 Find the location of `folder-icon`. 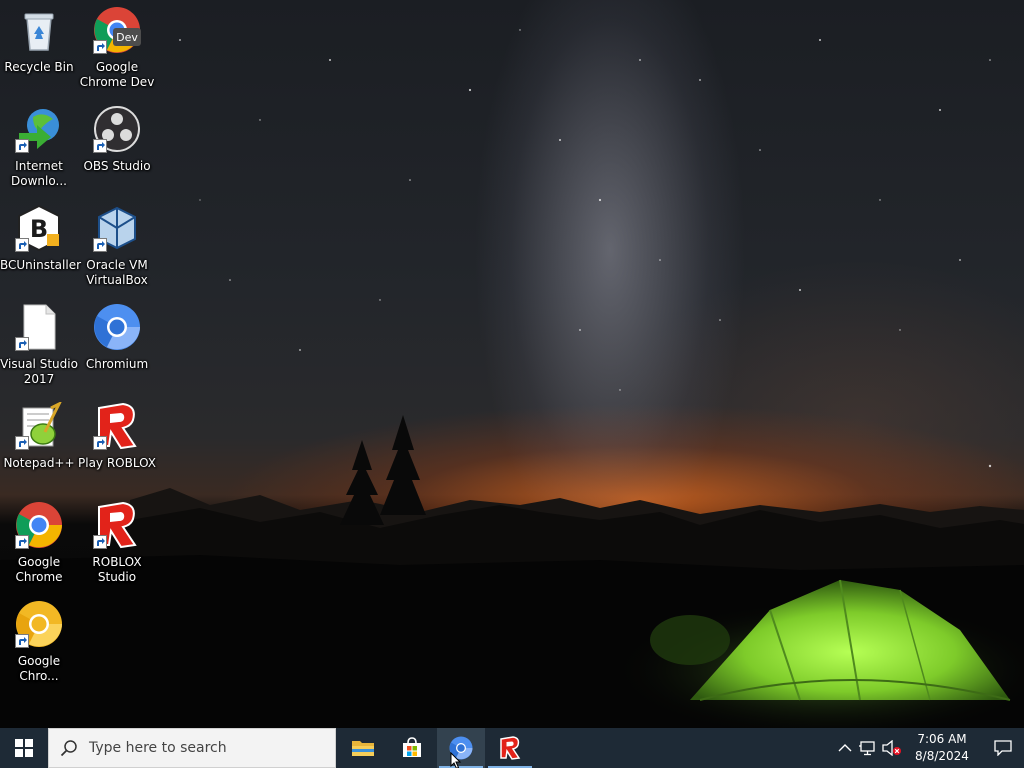

folder-icon is located at coordinates (363, 748).